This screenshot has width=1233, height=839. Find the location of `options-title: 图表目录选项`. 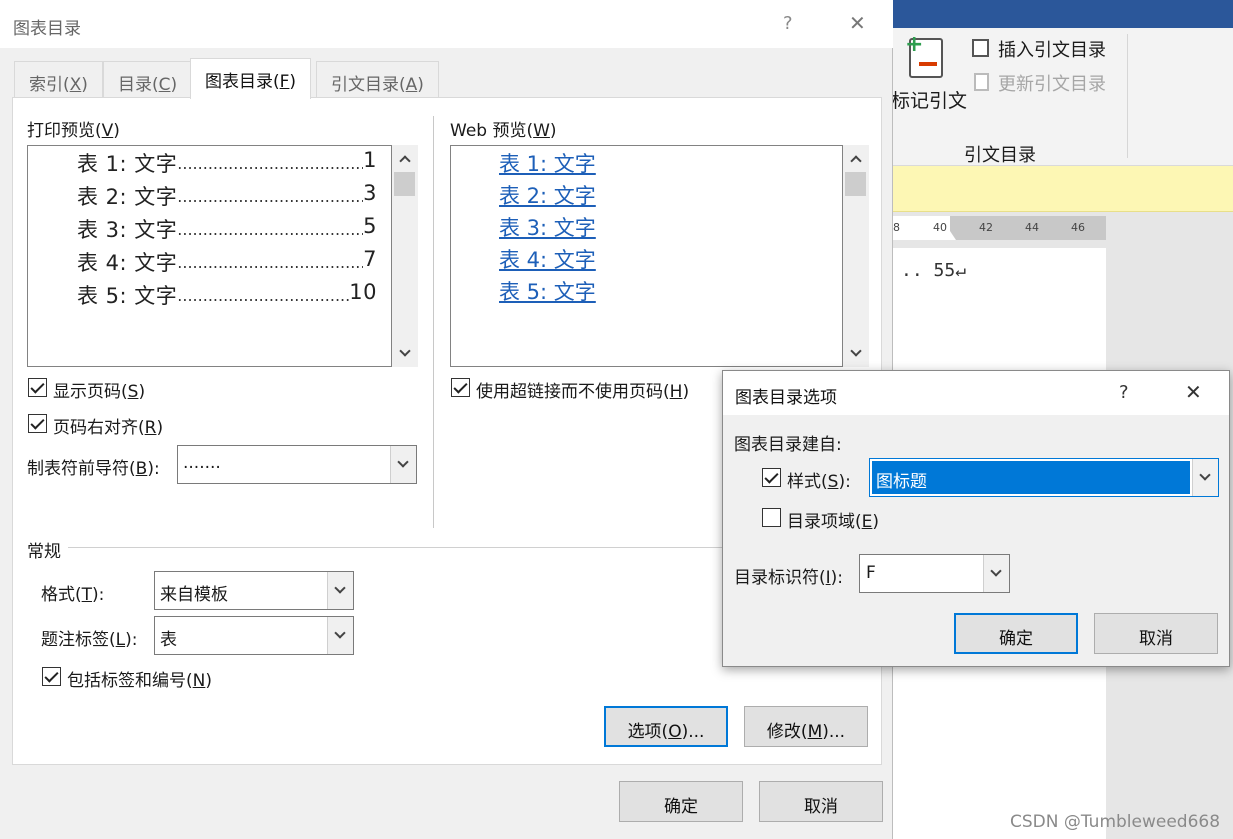

options-title: 图表目录选项 is located at coordinates (786, 398).